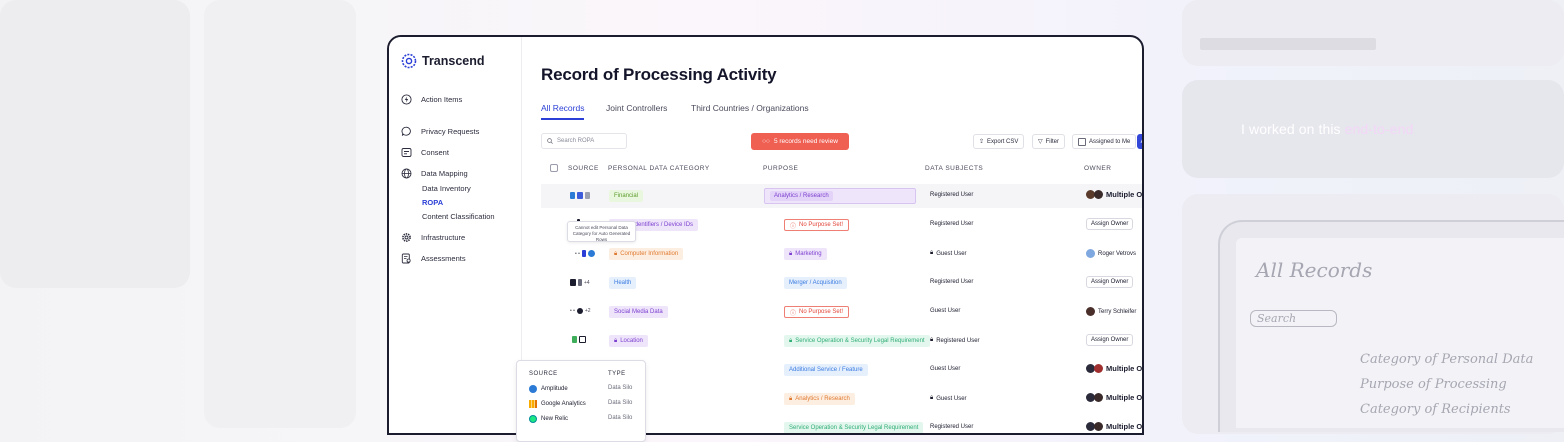 The image size is (1564, 442). Describe the element at coordinates (951, 398) in the screenshot. I see `subject-label: Guest User` at that location.